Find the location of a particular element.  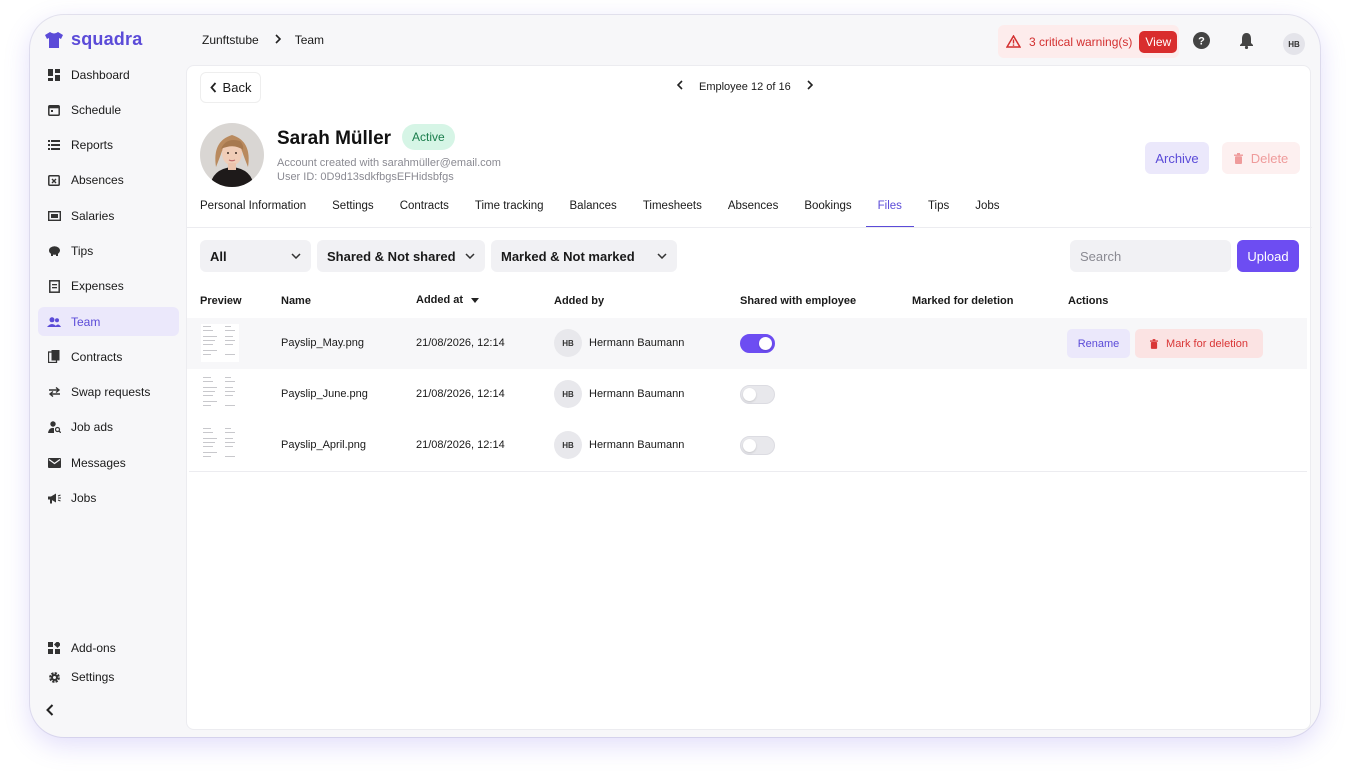

people-icon is located at coordinates (54, 322).